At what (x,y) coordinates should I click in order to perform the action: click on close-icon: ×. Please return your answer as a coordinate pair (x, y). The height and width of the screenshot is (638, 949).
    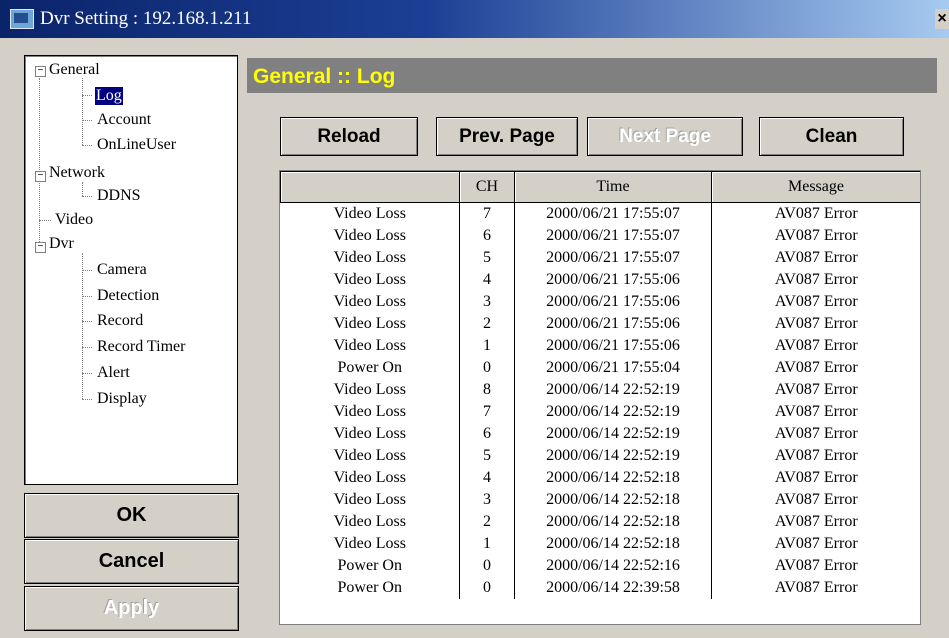
    Looking at the image, I should click on (942, 19).